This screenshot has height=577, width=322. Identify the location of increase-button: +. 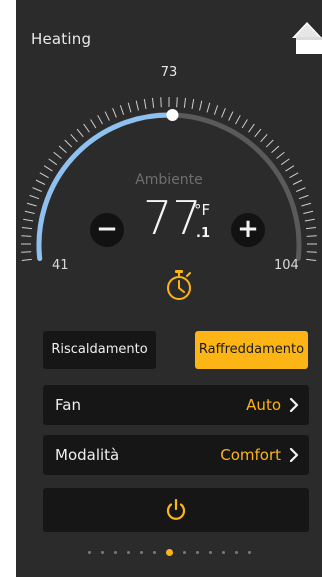
(248, 230).